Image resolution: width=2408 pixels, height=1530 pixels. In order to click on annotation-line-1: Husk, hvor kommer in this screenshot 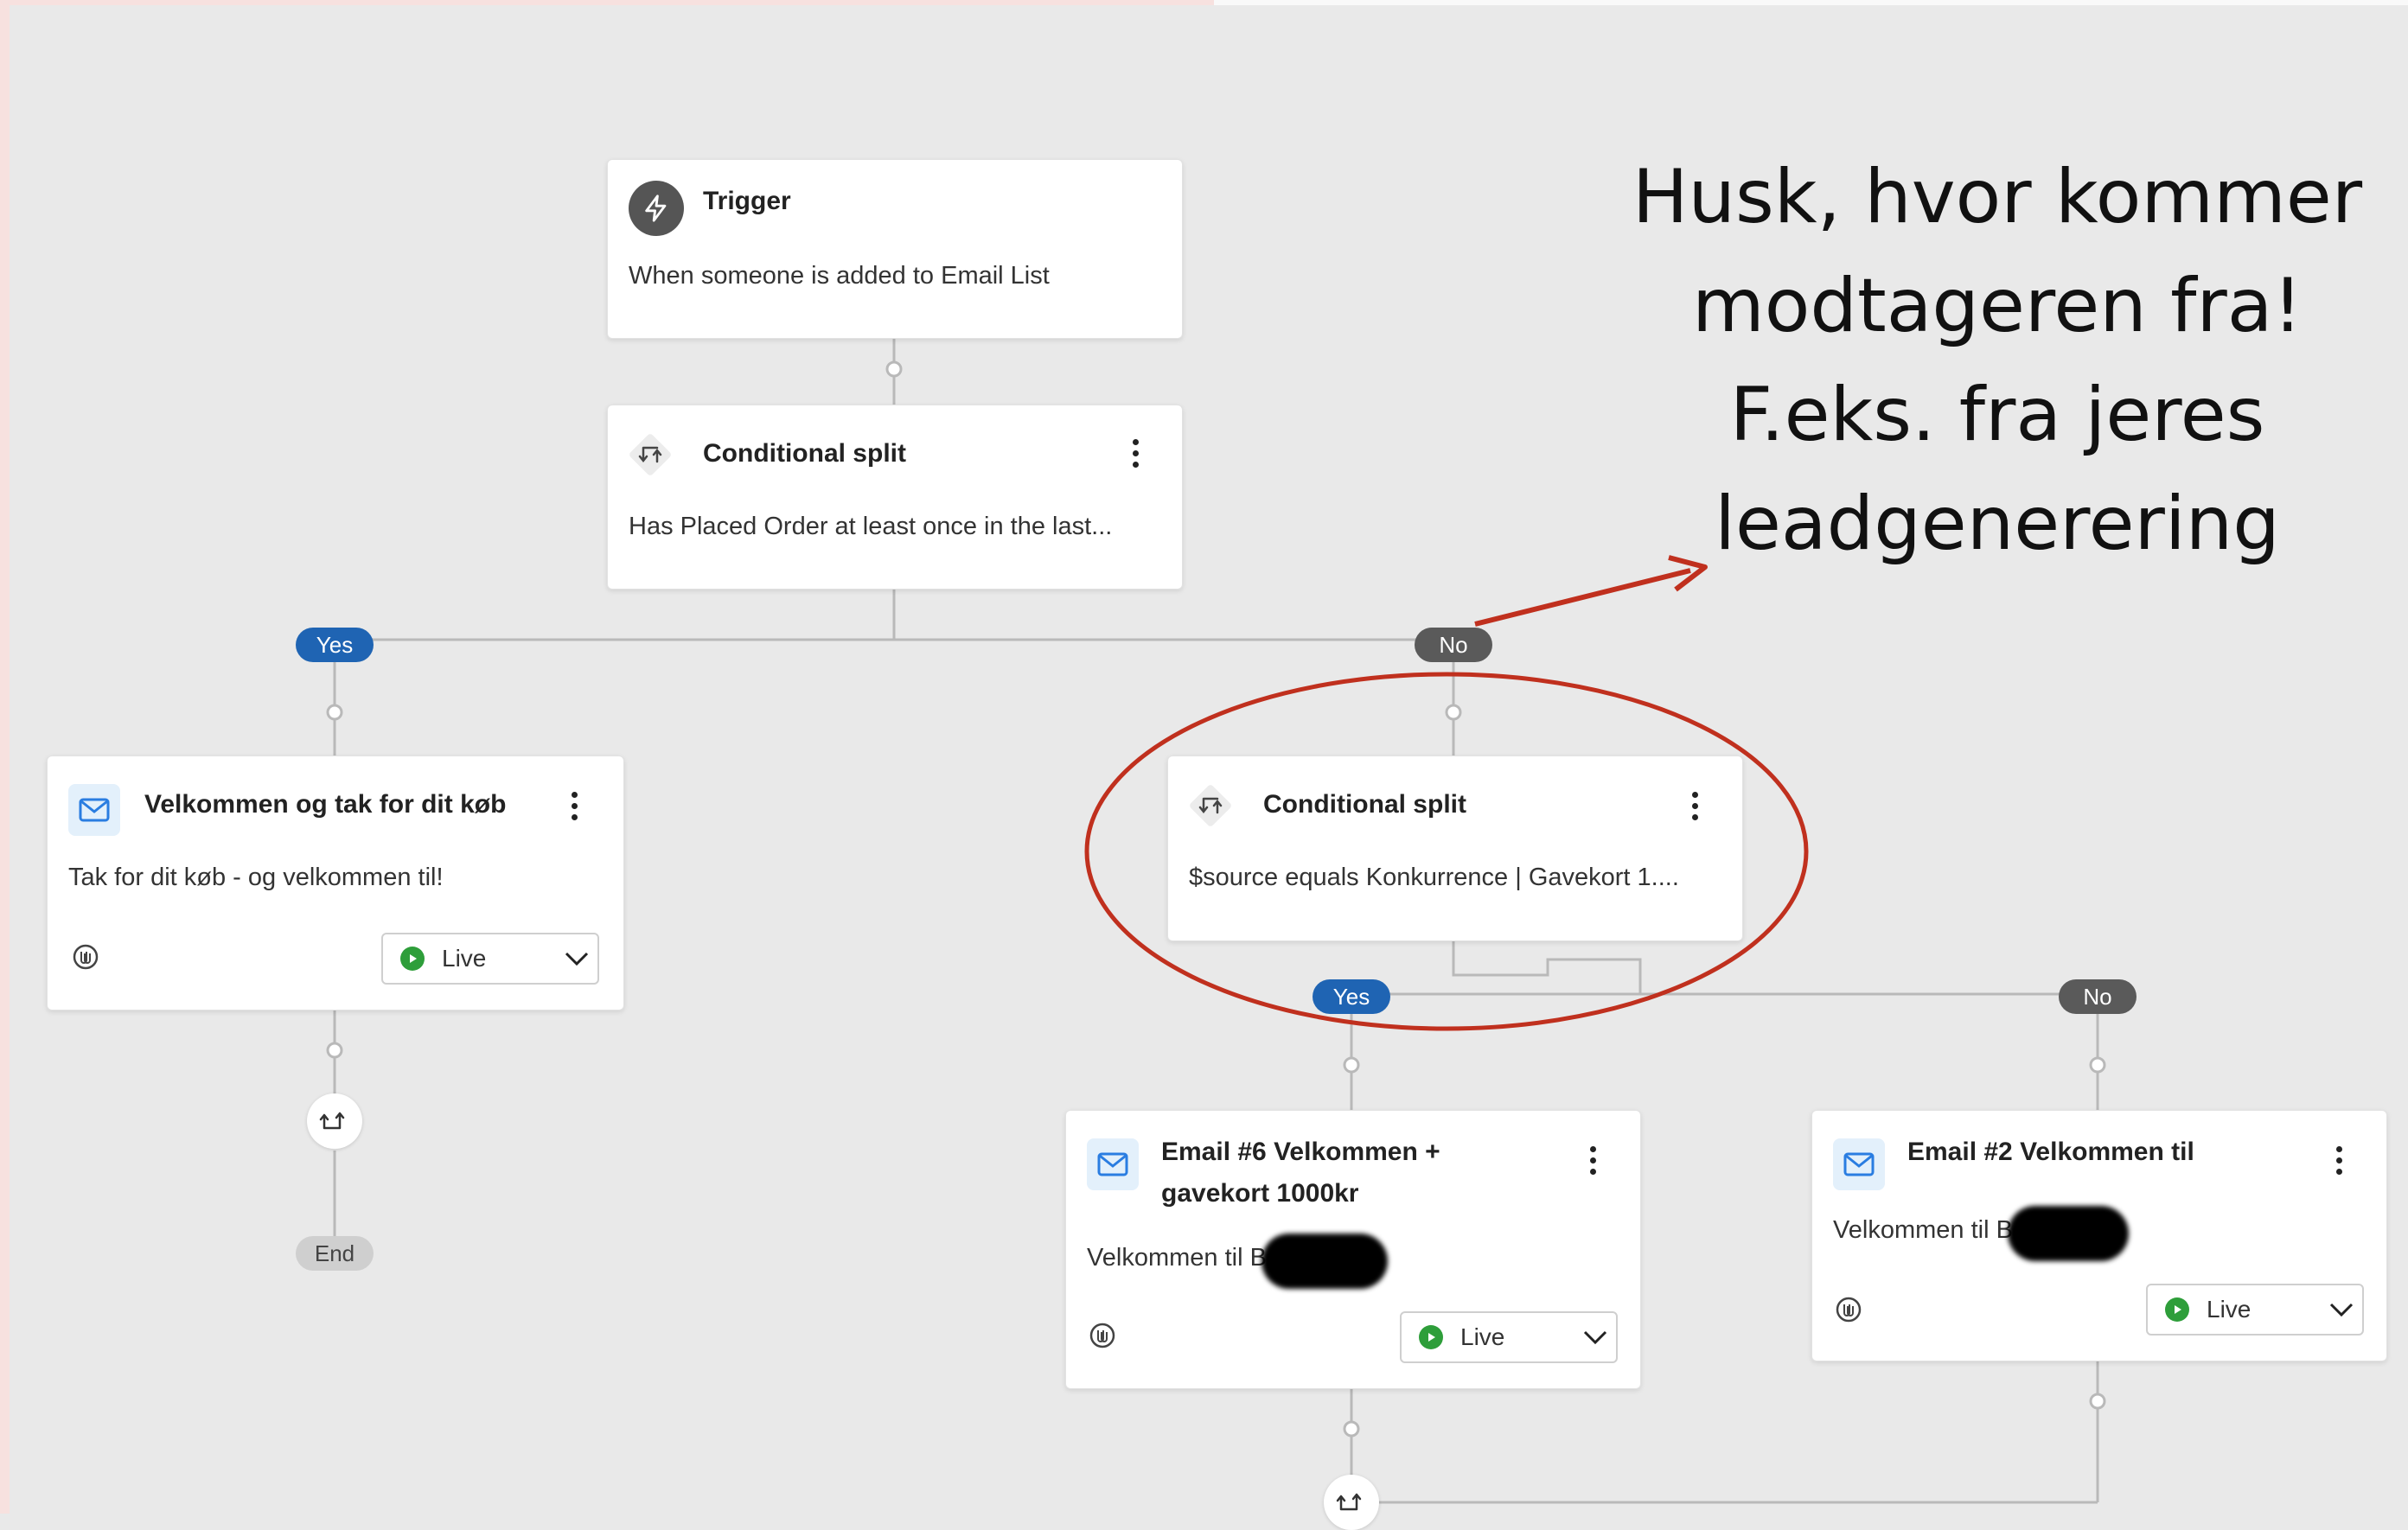, I will do `click(1998, 197)`.